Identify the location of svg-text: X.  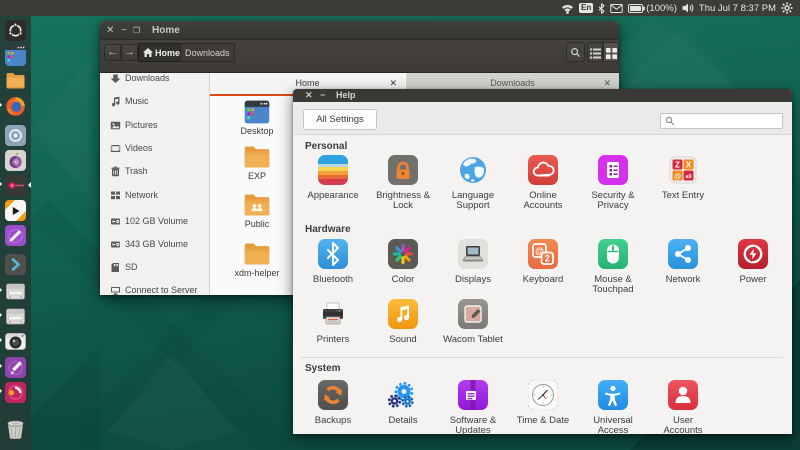
(689, 165).